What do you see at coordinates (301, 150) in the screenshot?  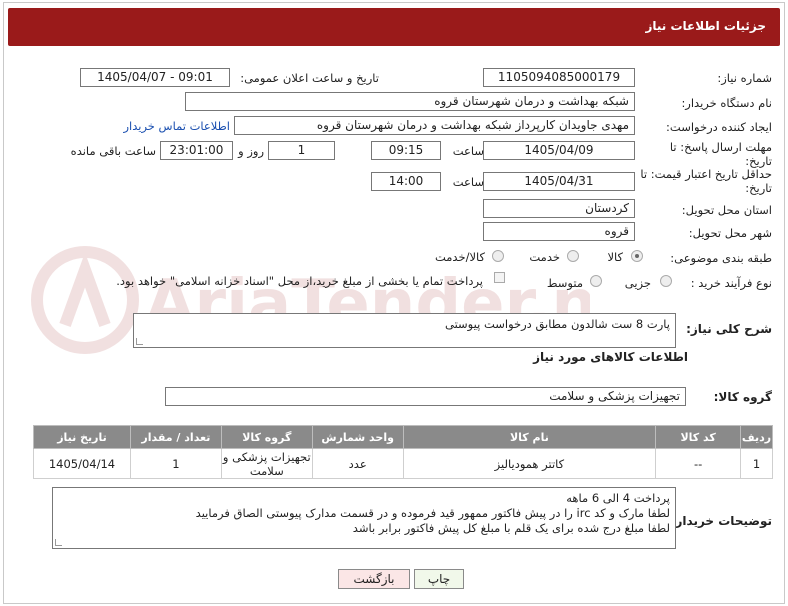 I see `days-field: 1` at bounding box center [301, 150].